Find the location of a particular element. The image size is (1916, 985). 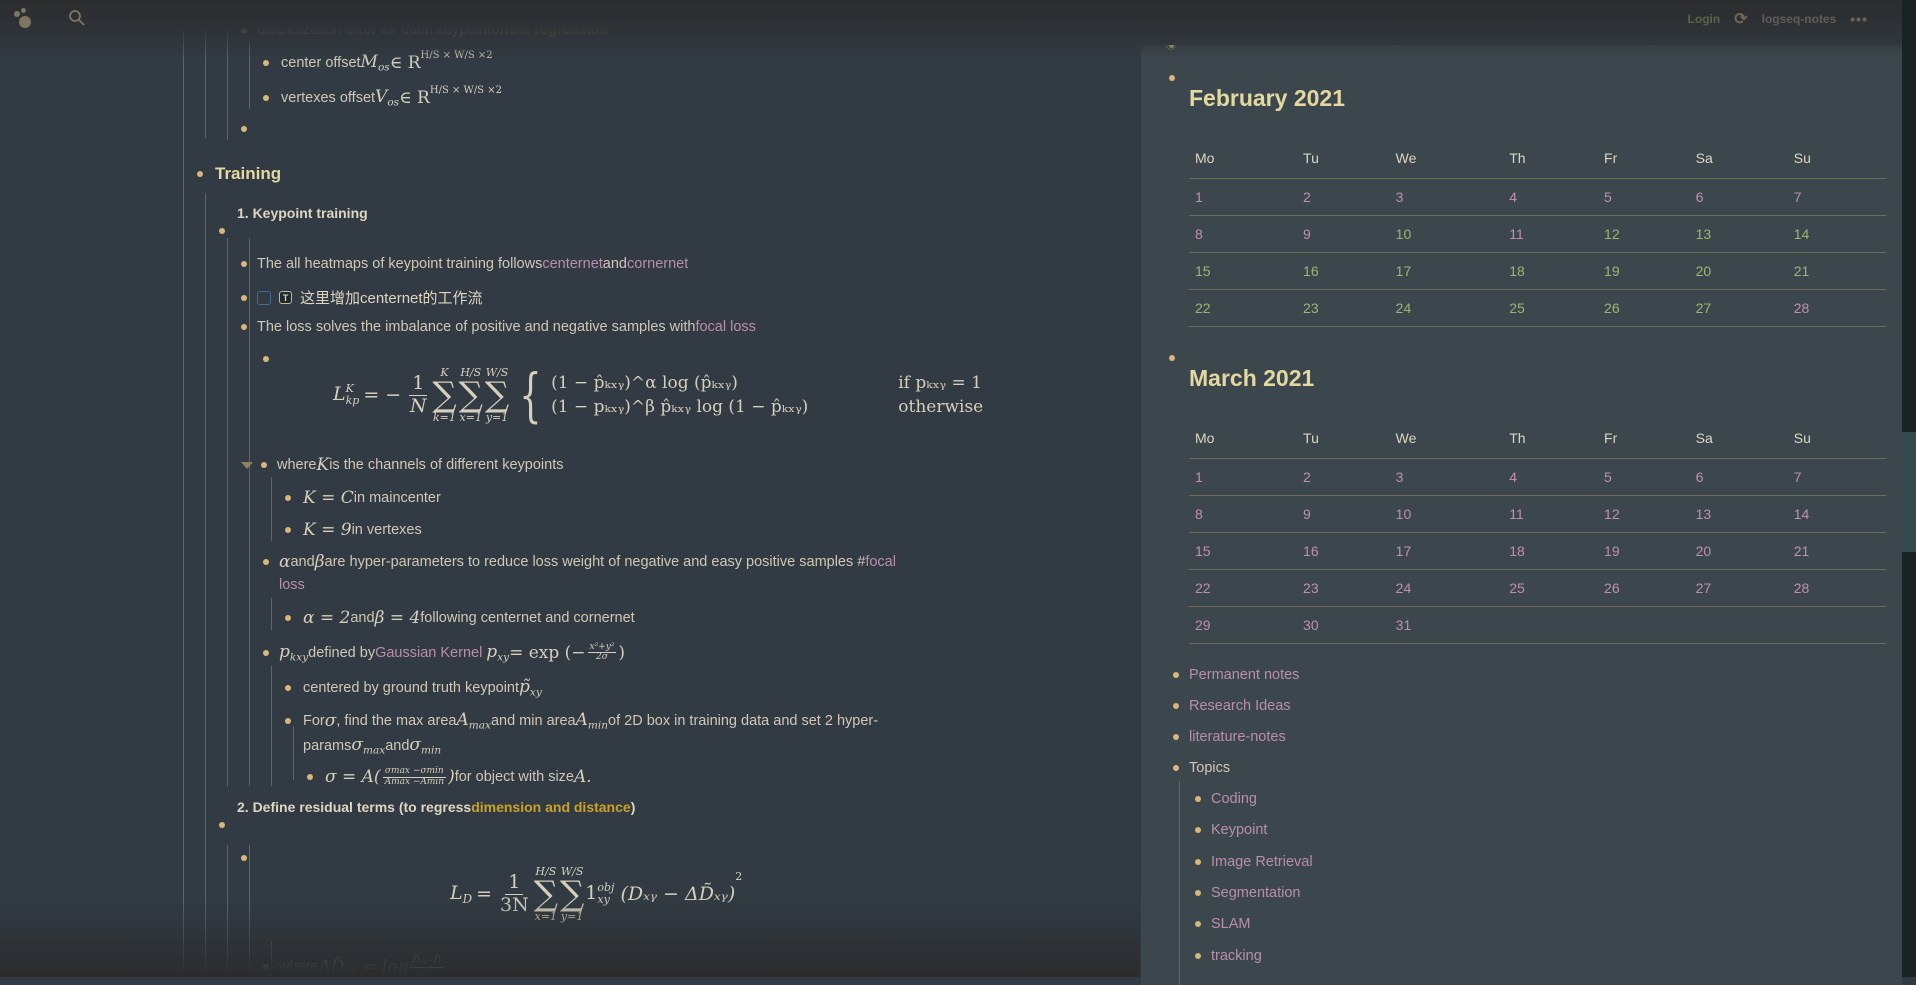

page-link: tracking is located at coordinates (1236, 956).